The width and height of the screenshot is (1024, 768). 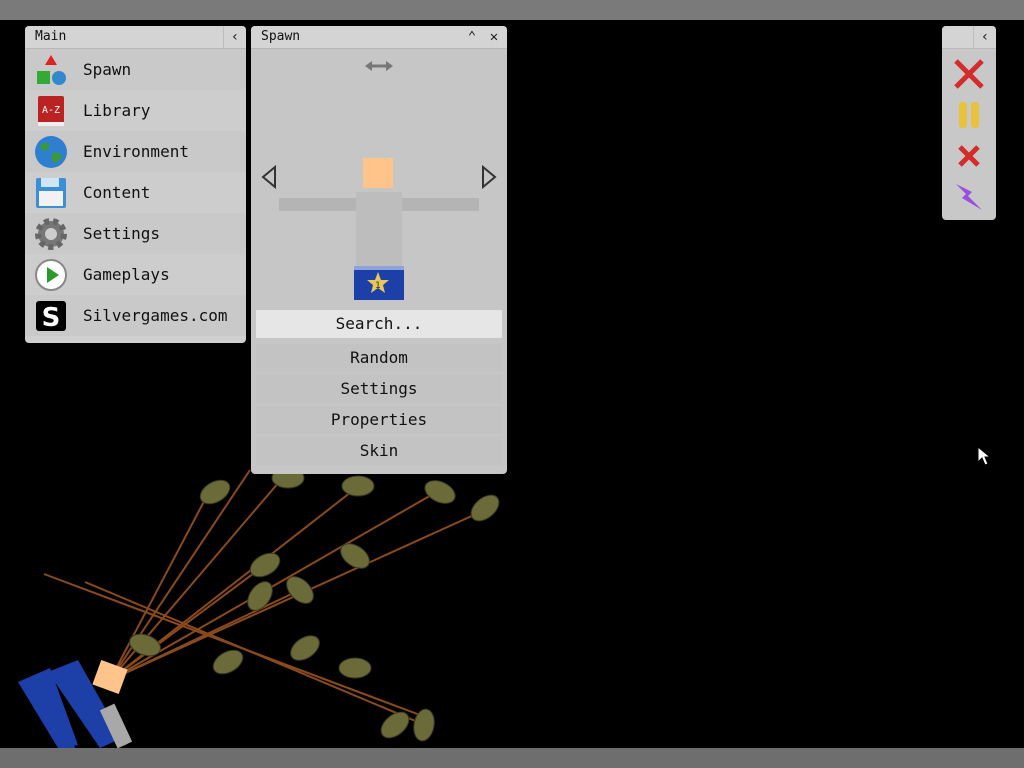 What do you see at coordinates (379, 358) in the screenshot?
I see `random-button: Random` at bounding box center [379, 358].